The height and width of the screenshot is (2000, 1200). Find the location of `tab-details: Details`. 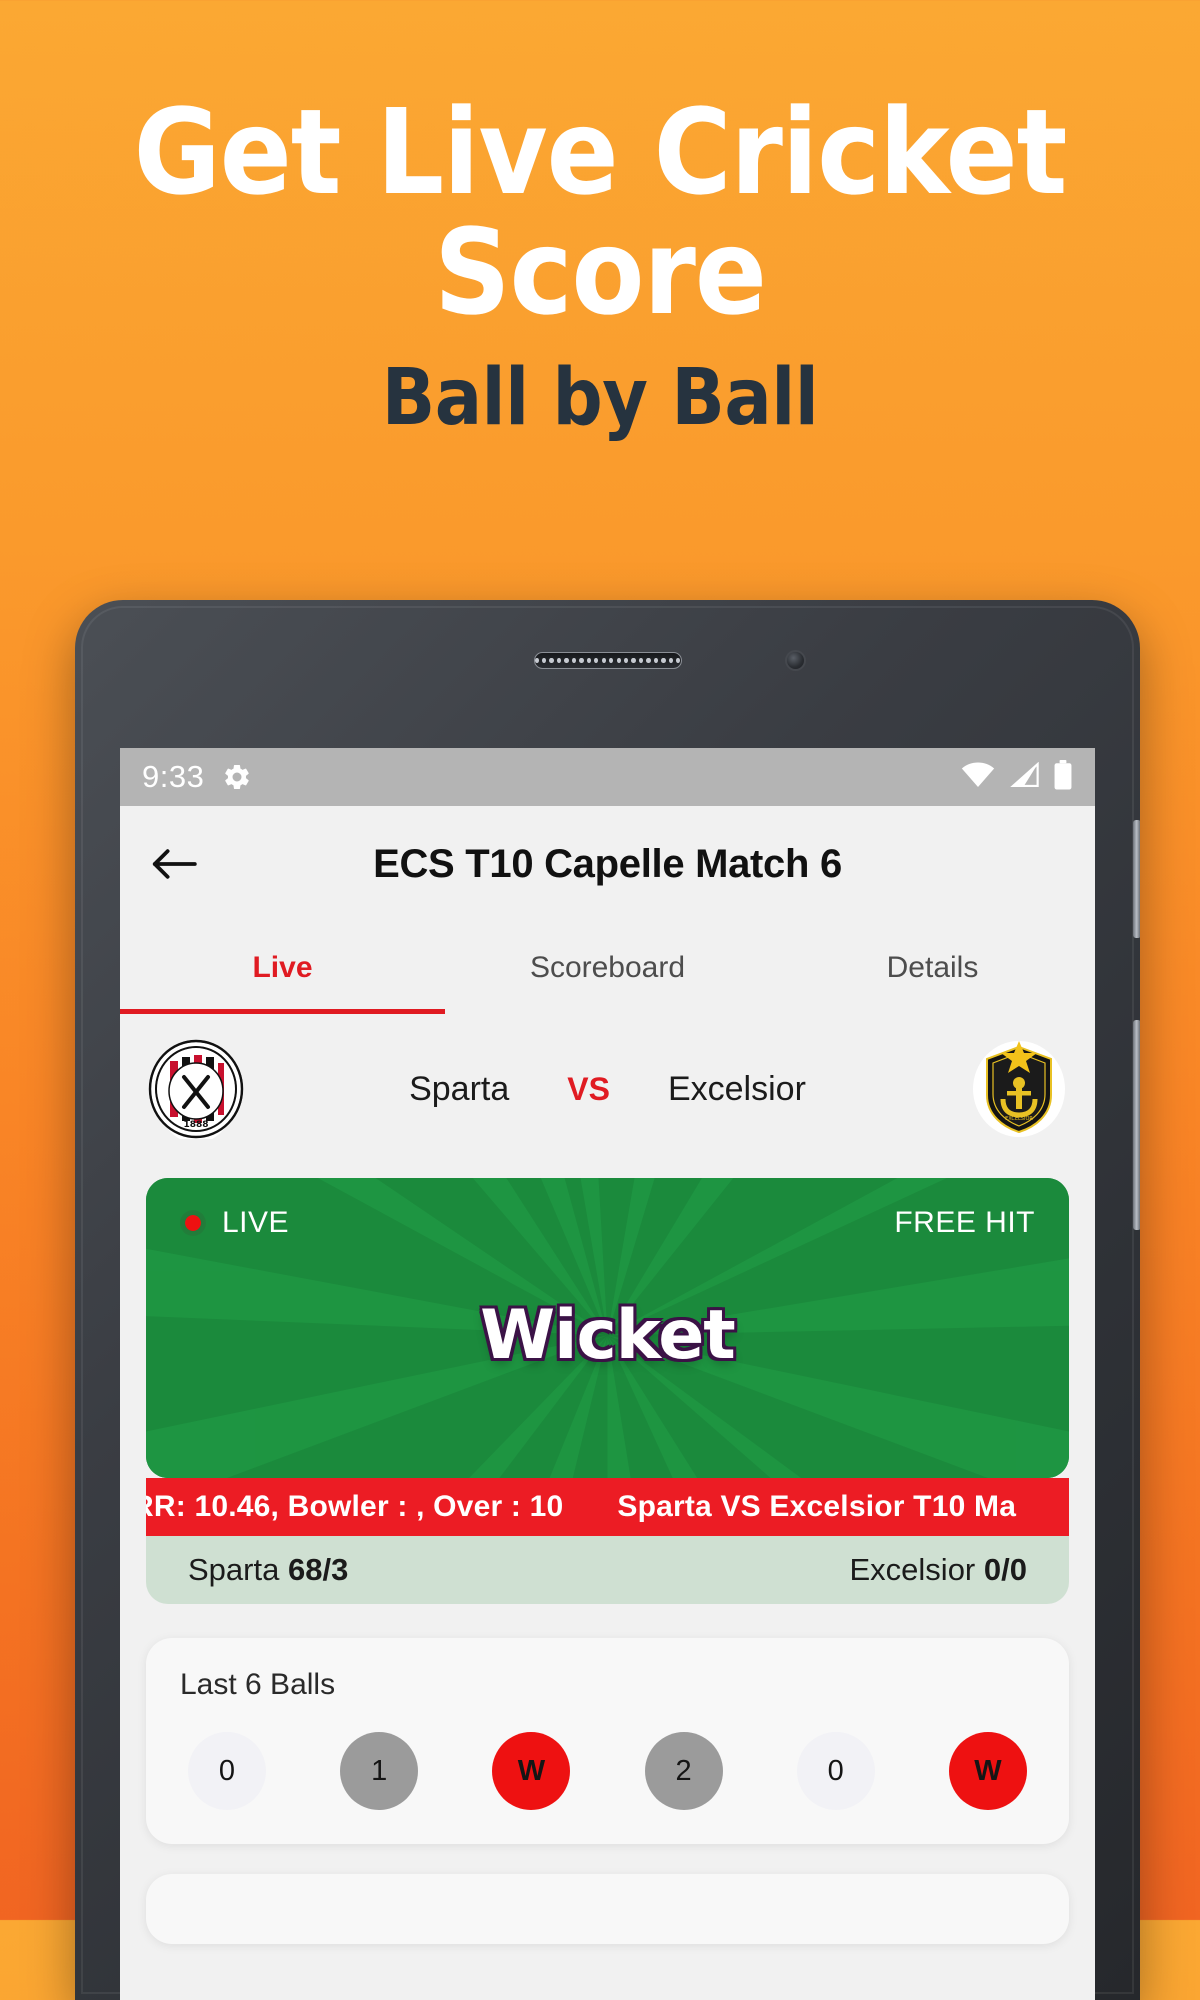

tab-details: Details is located at coordinates (932, 968).